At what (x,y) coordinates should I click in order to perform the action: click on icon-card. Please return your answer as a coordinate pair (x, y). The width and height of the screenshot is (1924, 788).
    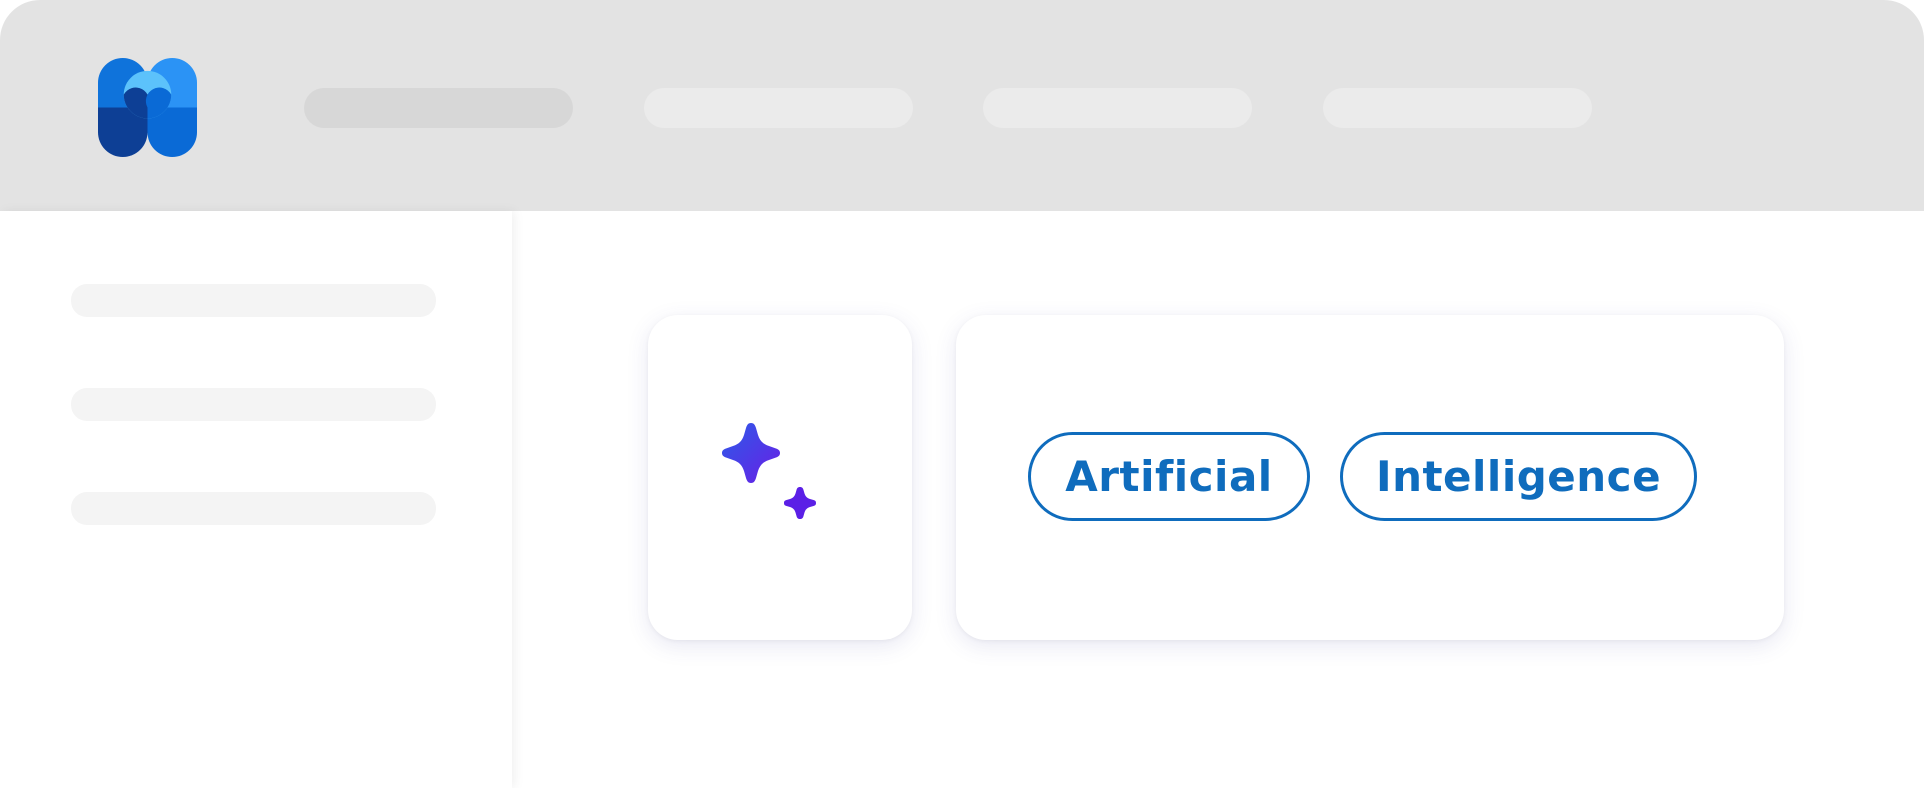
    Looking at the image, I should click on (780, 477).